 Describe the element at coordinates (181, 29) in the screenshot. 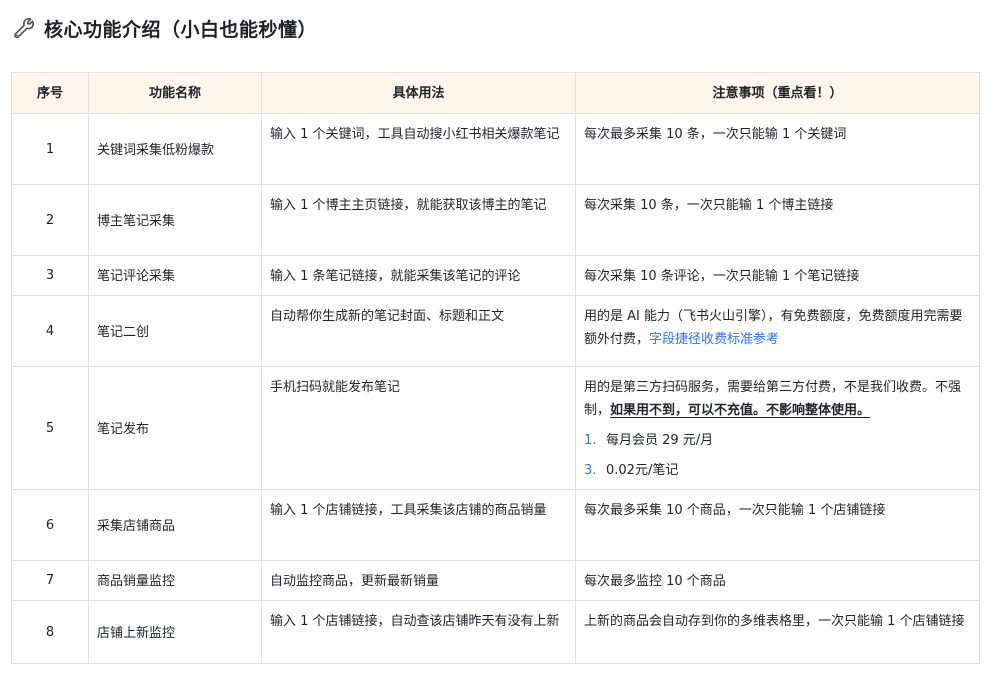

I see `page-title: 核心功能介绍（小白也能秒懂）` at that location.